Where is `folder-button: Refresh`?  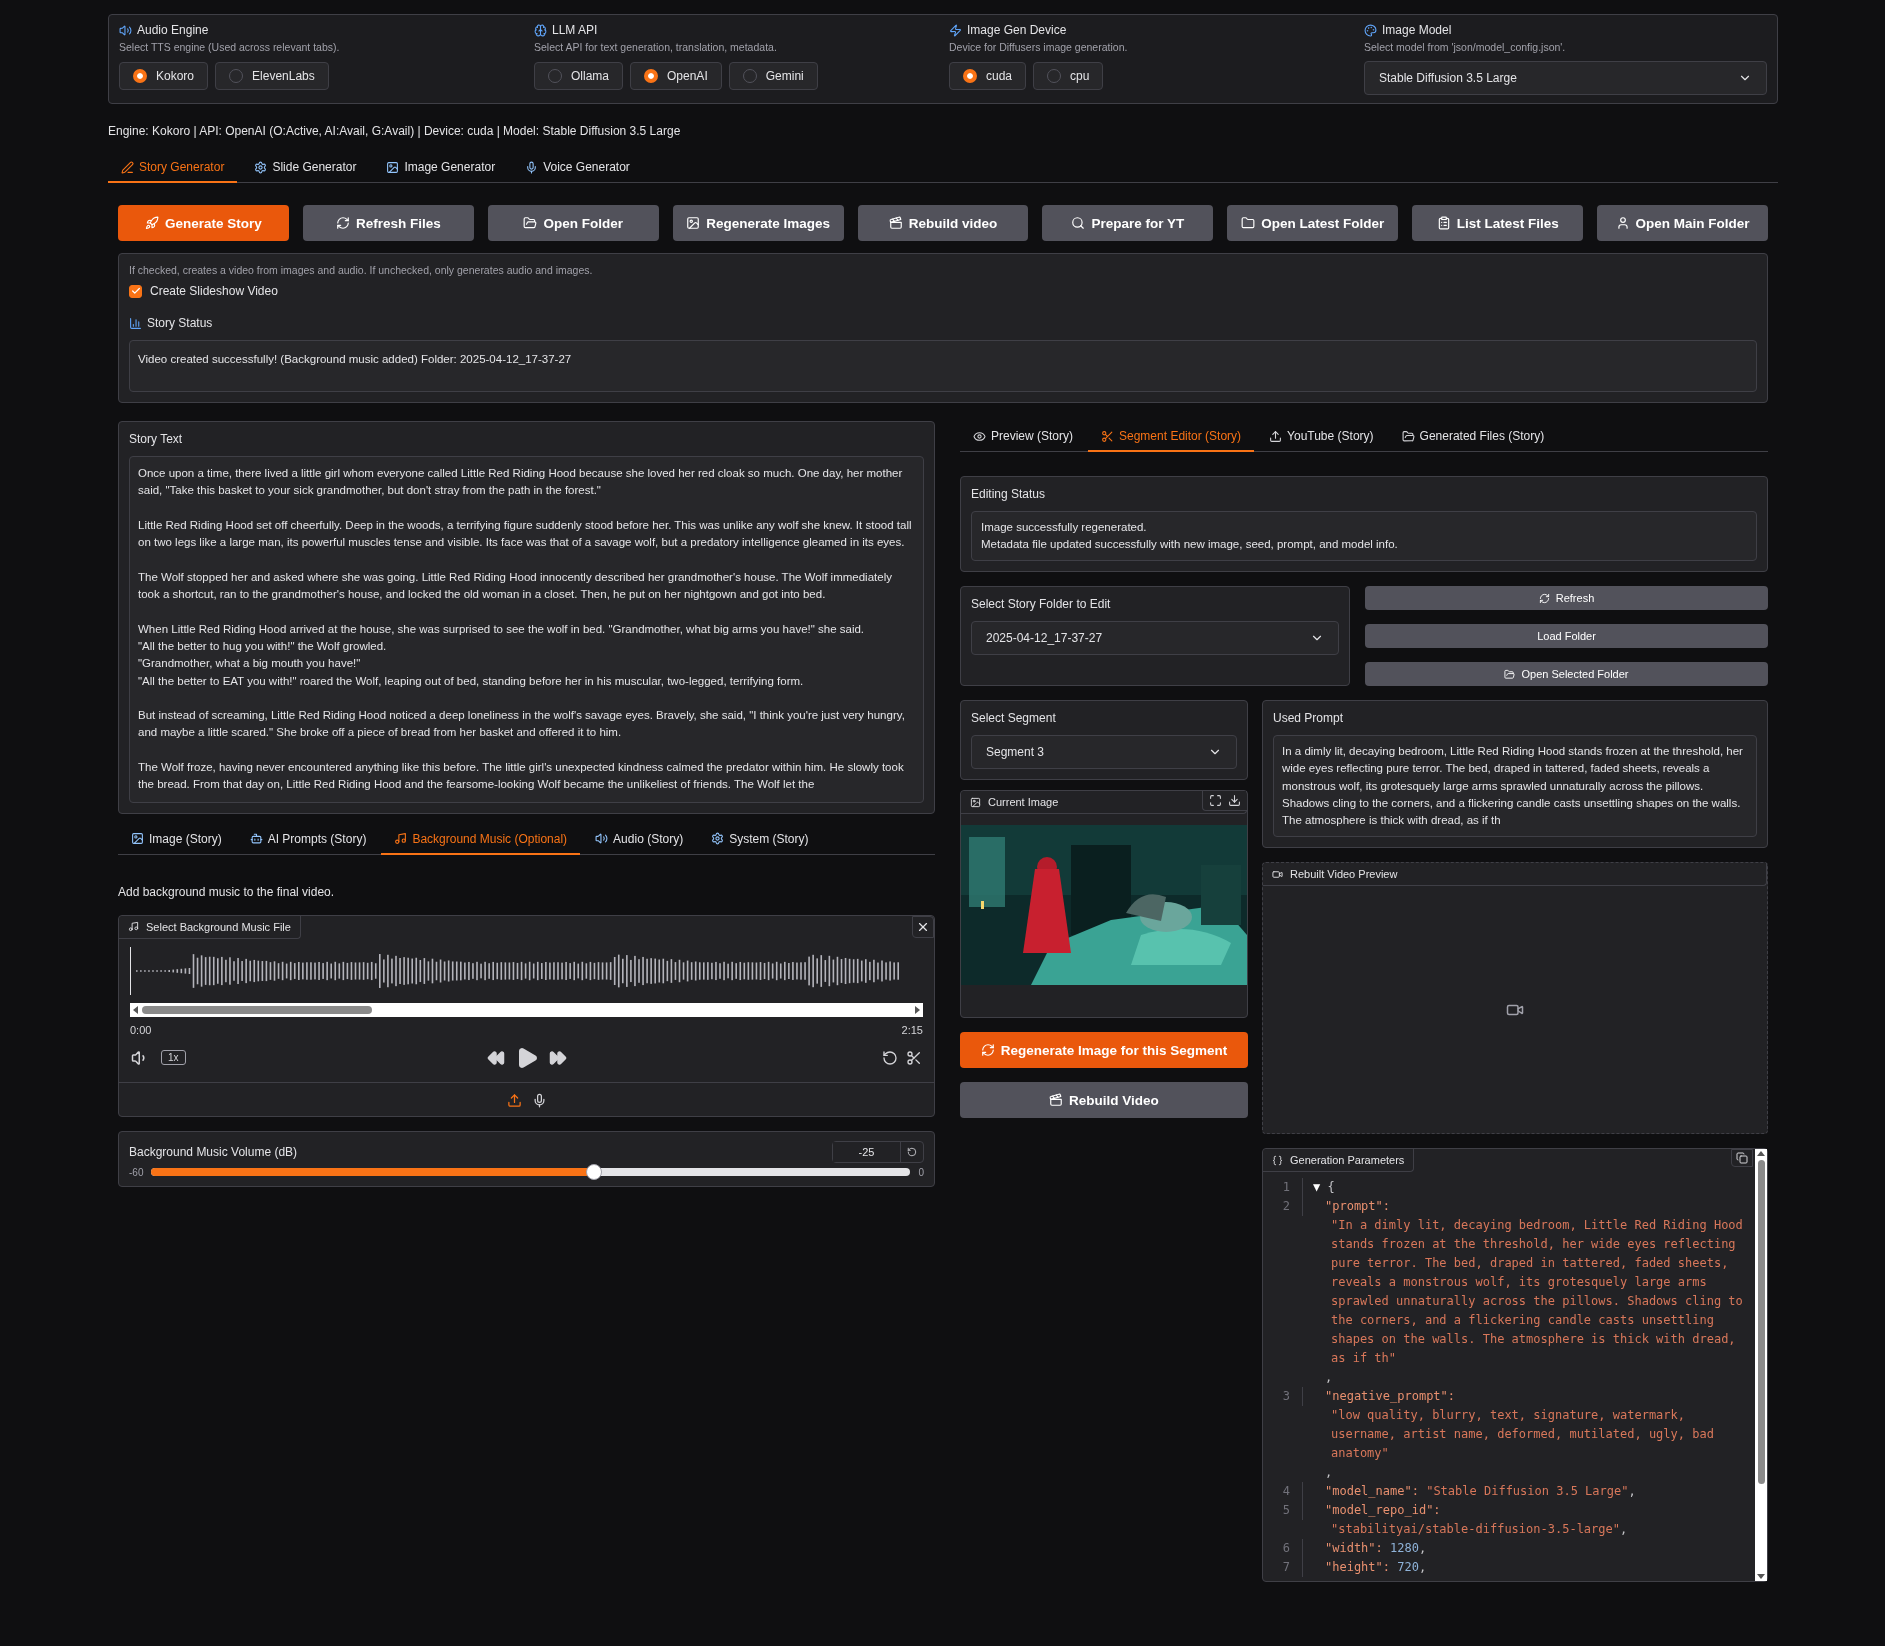
folder-button: Refresh is located at coordinates (1566, 598).